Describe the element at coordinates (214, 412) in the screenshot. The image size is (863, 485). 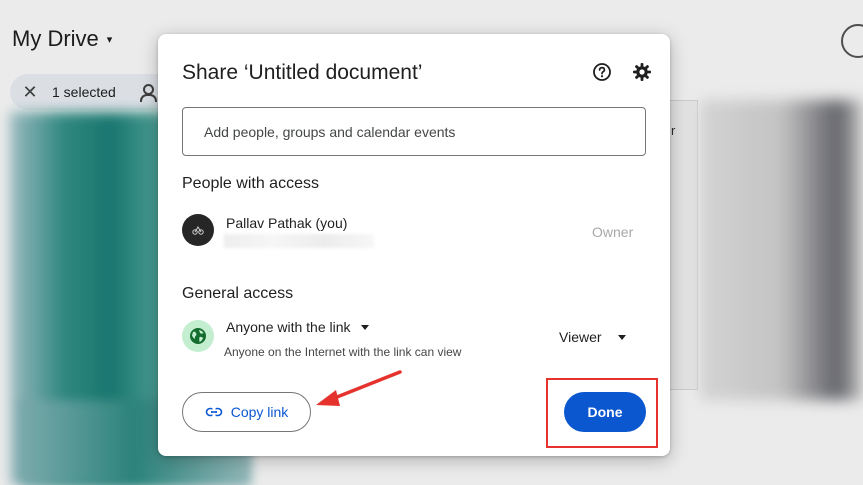
I see `link-icon` at that location.